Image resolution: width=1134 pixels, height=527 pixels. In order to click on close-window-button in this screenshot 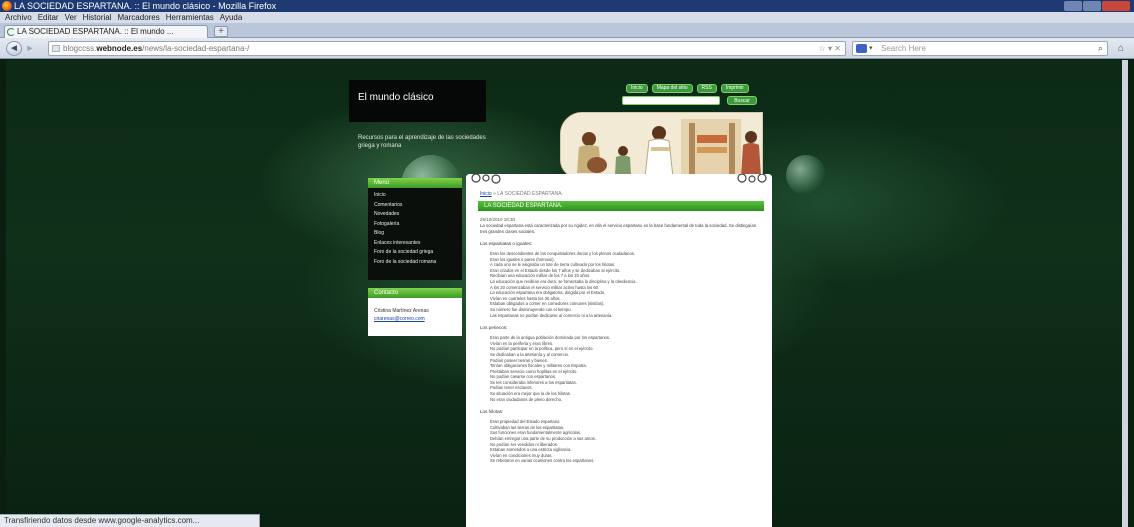, I will do `click(1115, 6)`.